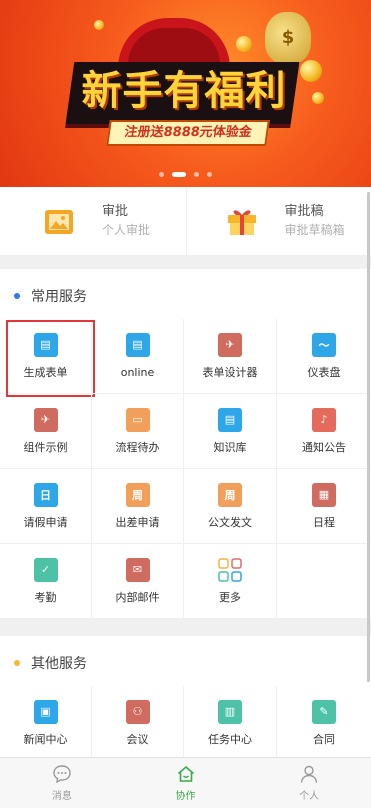 The width and height of the screenshot is (371, 808). What do you see at coordinates (309, 796) in the screenshot?
I see `tab-label: 个人` at bounding box center [309, 796].